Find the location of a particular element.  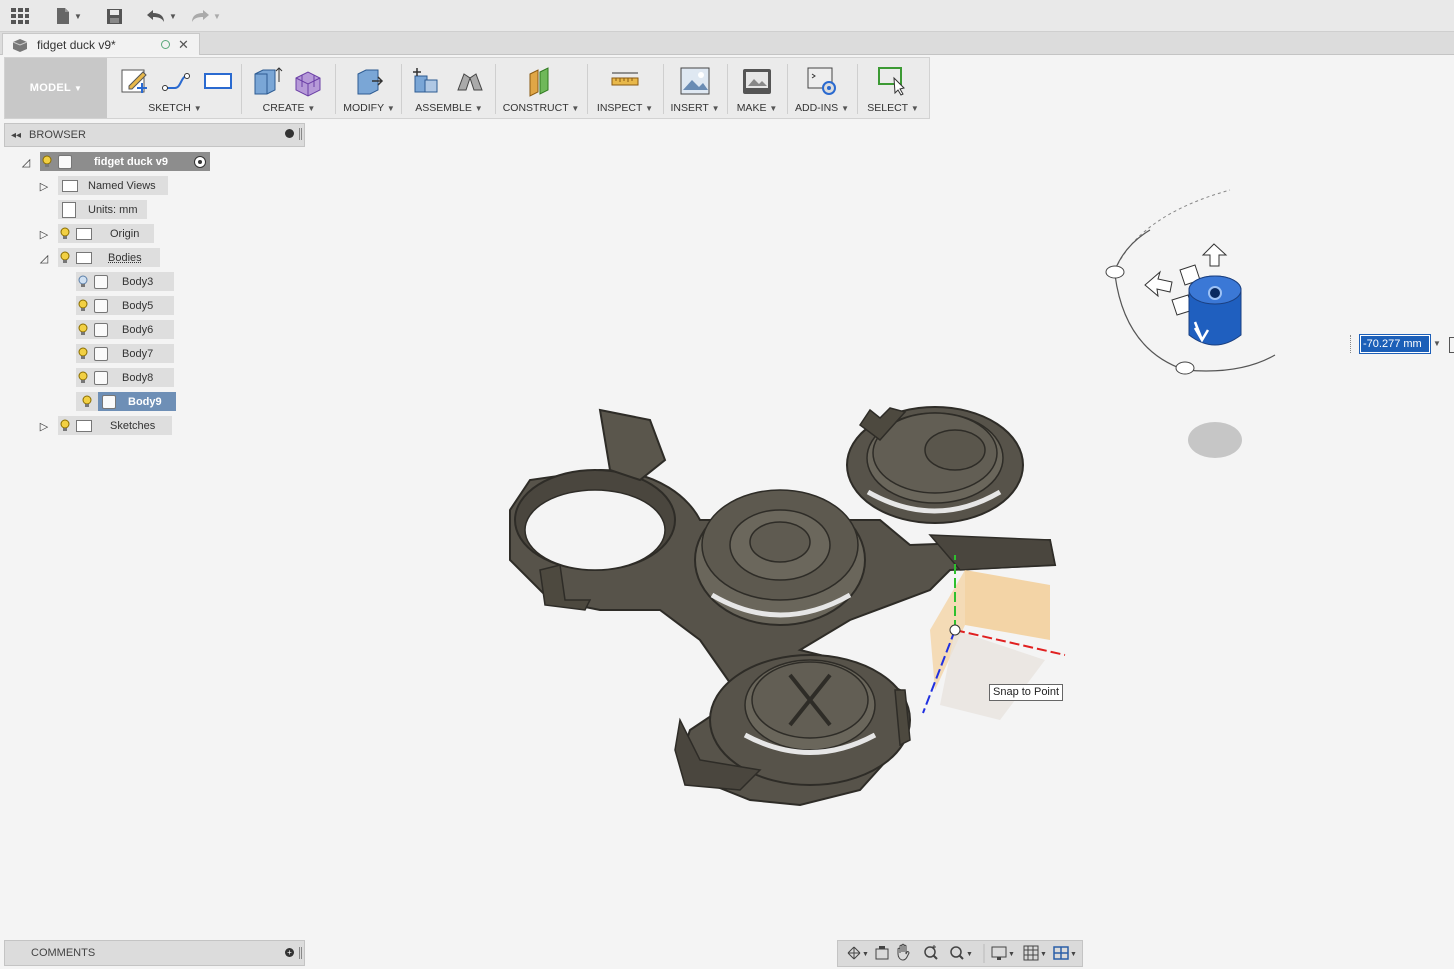

distance-input: -70.277 mm is located at coordinates (1395, 344).